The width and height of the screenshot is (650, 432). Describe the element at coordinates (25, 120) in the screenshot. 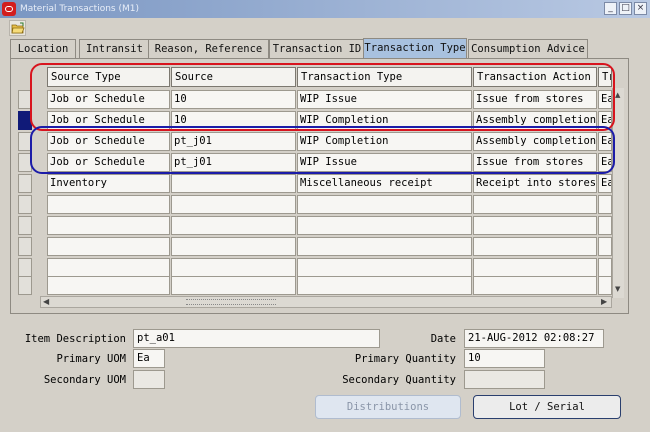

I see `row-selector-current` at that location.